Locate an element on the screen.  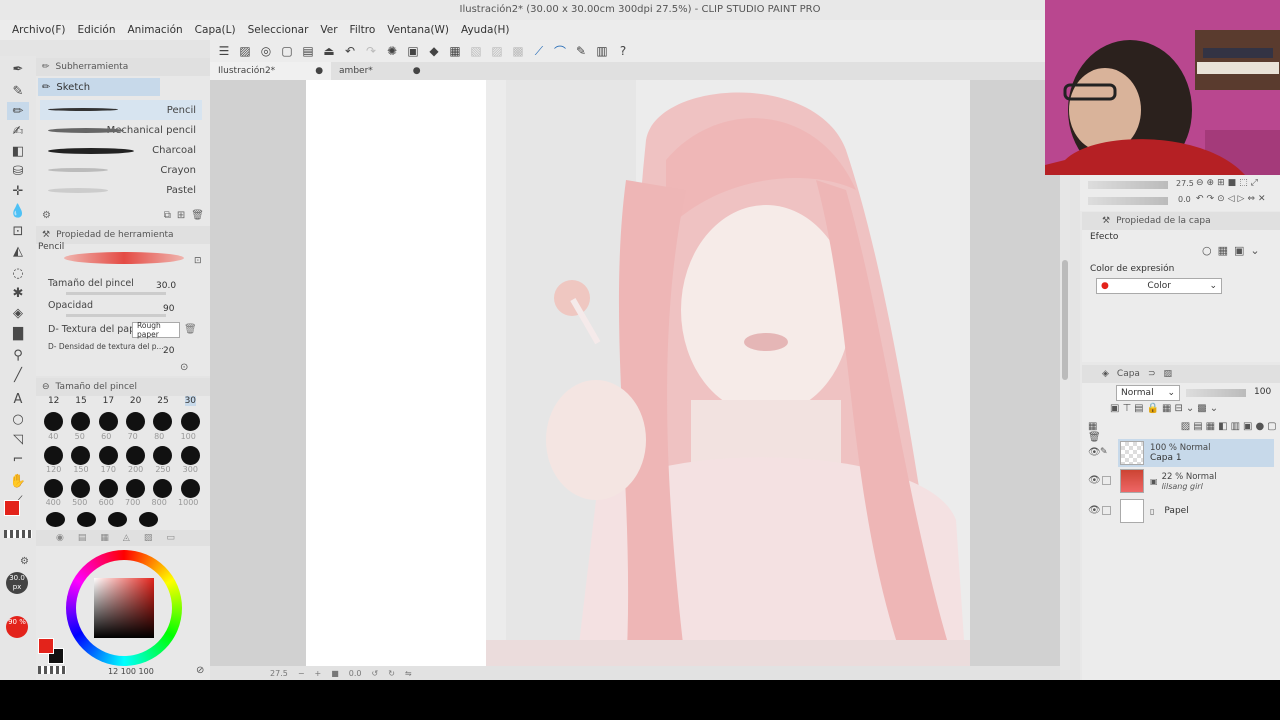
invert-selection-icon: ▩ is located at coordinates (518, 51).